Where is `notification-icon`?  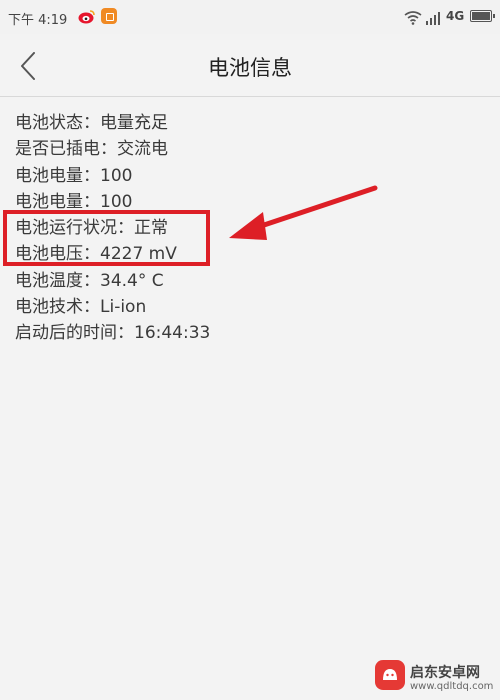 notification-icon is located at coordinates (109, 16).